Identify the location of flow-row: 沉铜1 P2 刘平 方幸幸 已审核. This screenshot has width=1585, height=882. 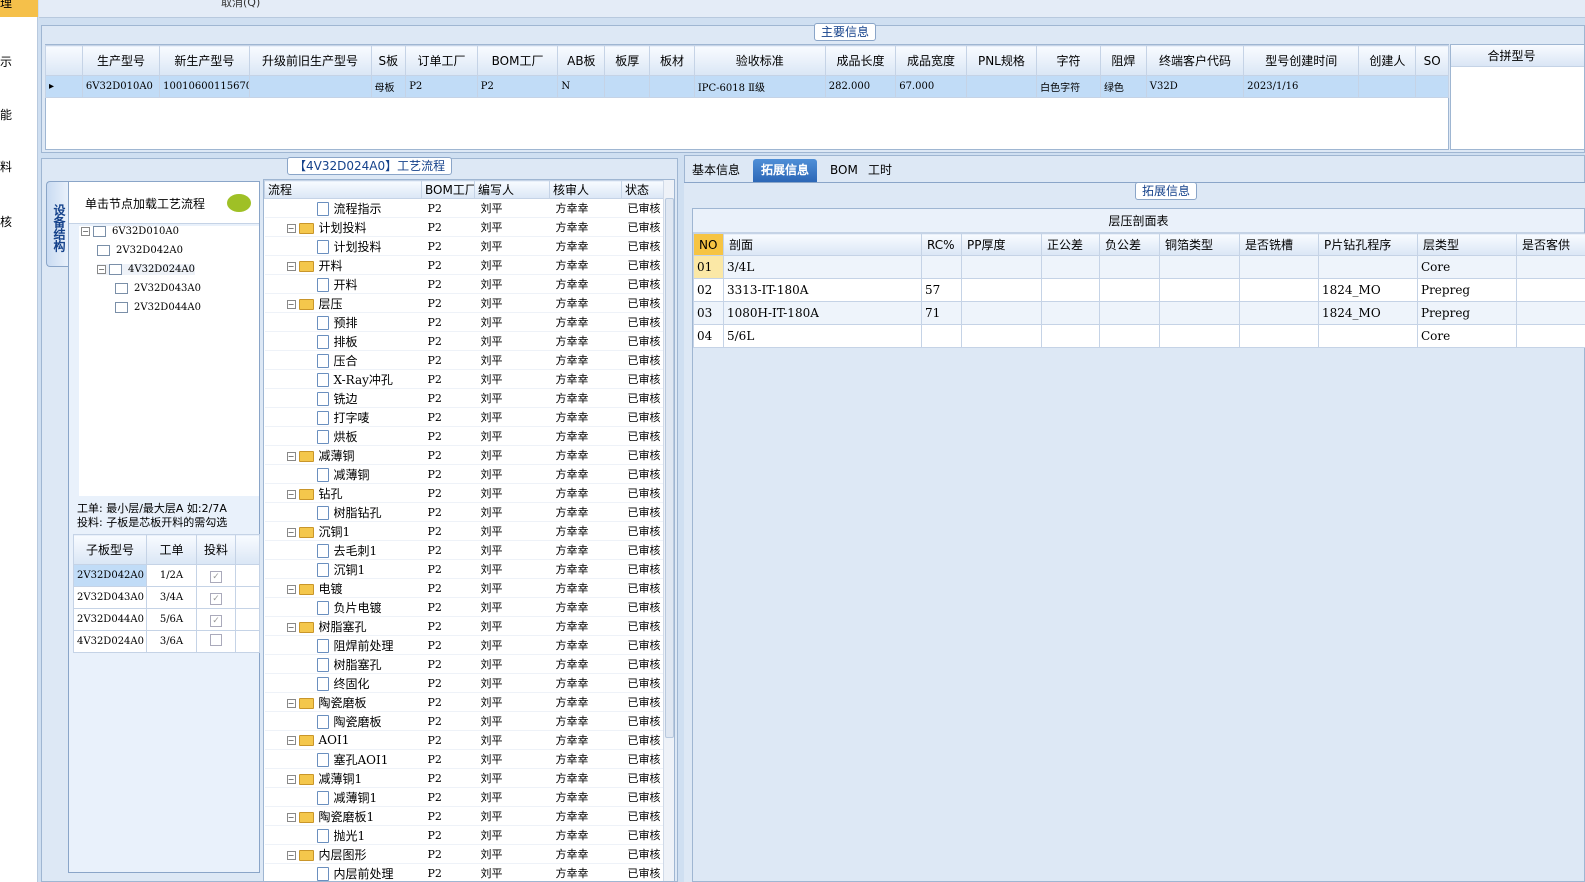
(464, 569).